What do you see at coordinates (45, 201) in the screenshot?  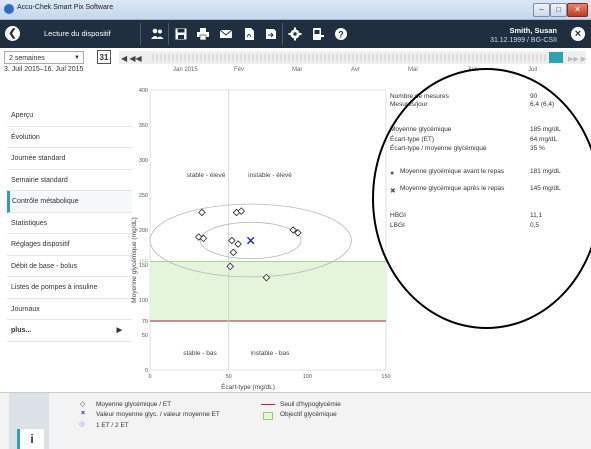 I see `sidebar-item-label: Contrôle métabolique` at bounding box center [45, 201].